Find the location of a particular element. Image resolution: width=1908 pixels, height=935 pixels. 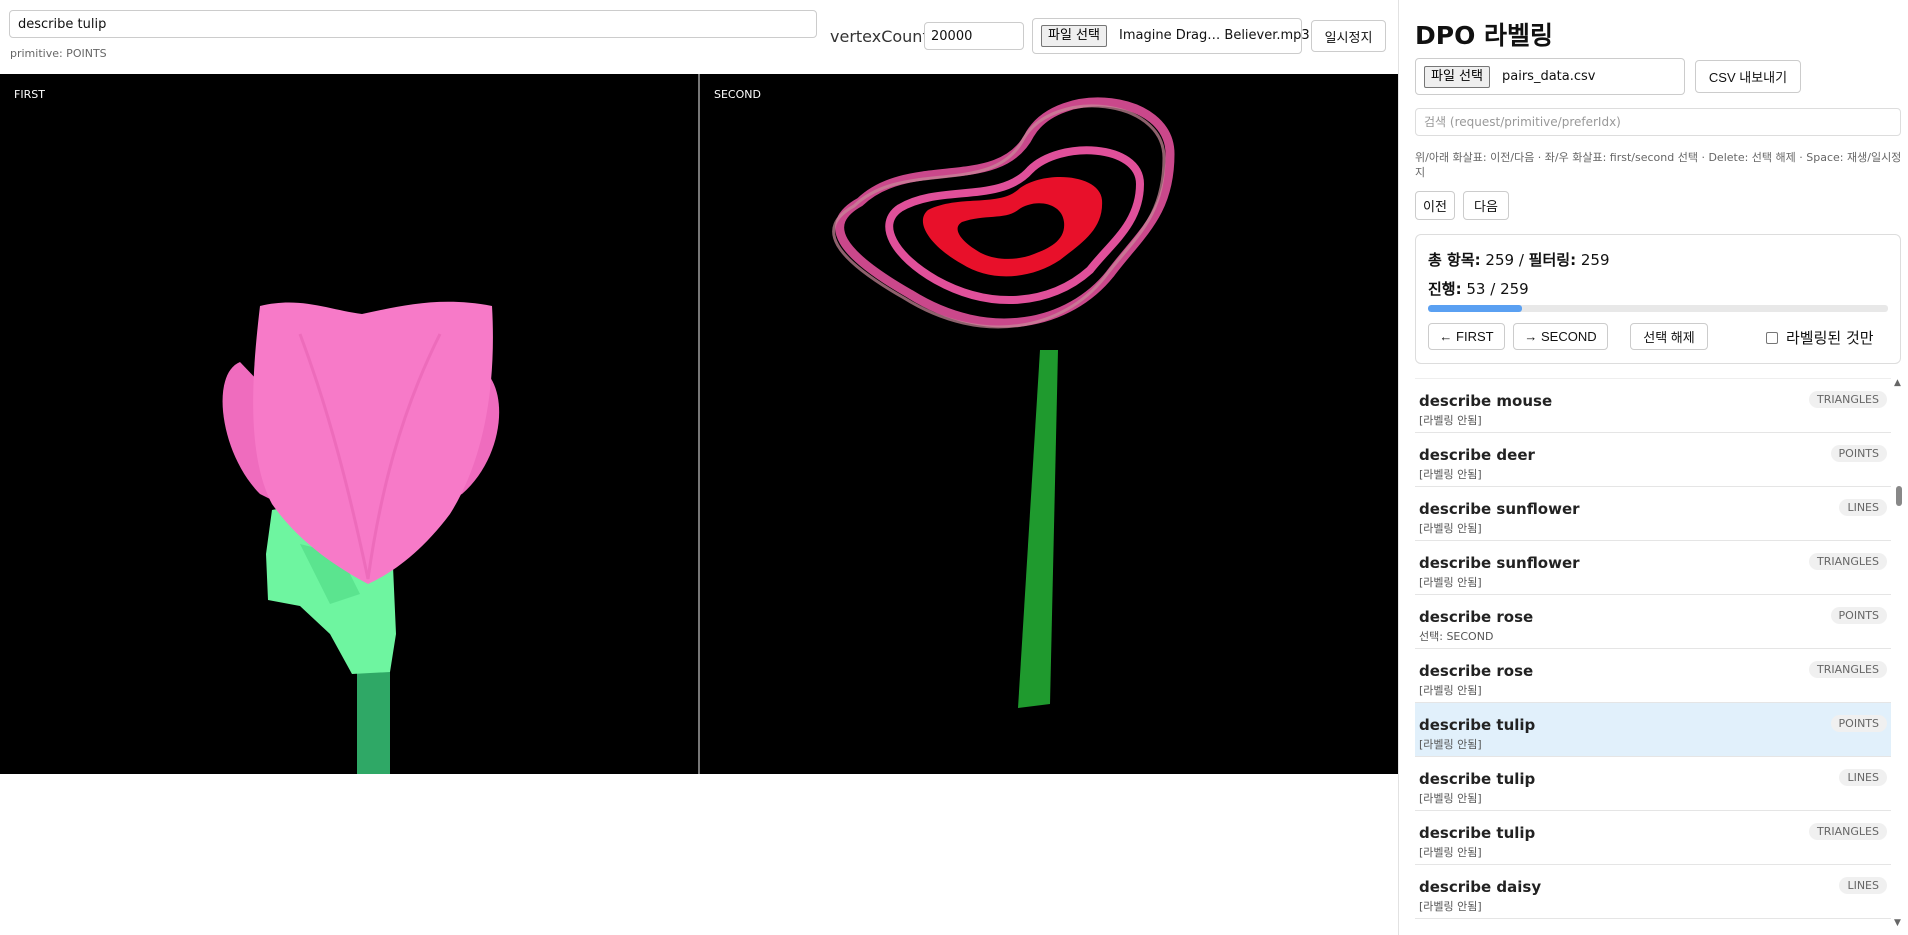

list-scrollbar: ▲ ▼ is located at coordinates (1899, 653).